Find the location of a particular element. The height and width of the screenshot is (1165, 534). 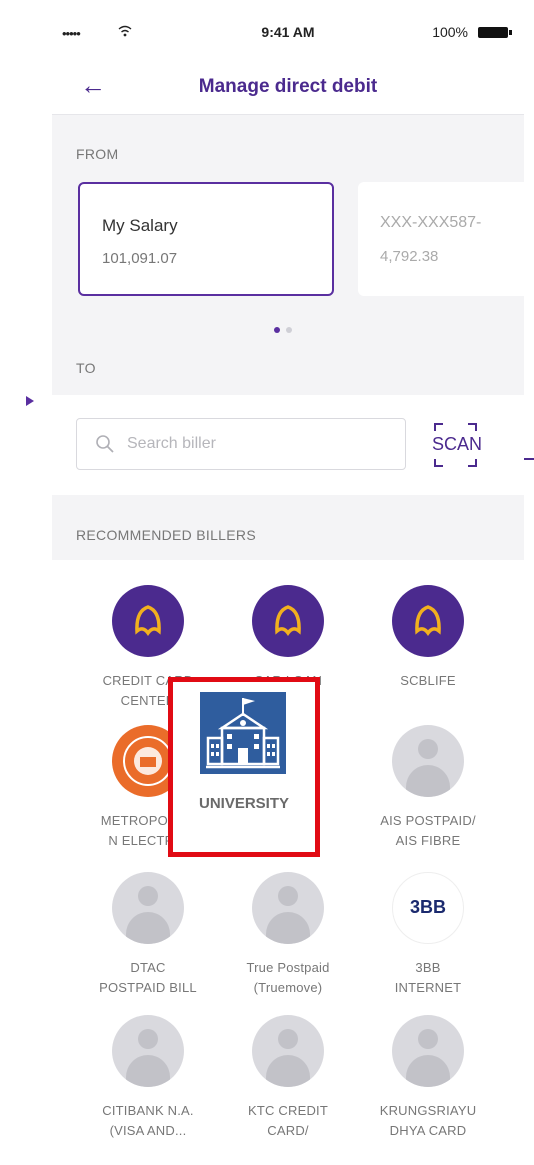

biller-label: AIS POSTPAID/AIS FIBRE is located at coordinates (428, 830).